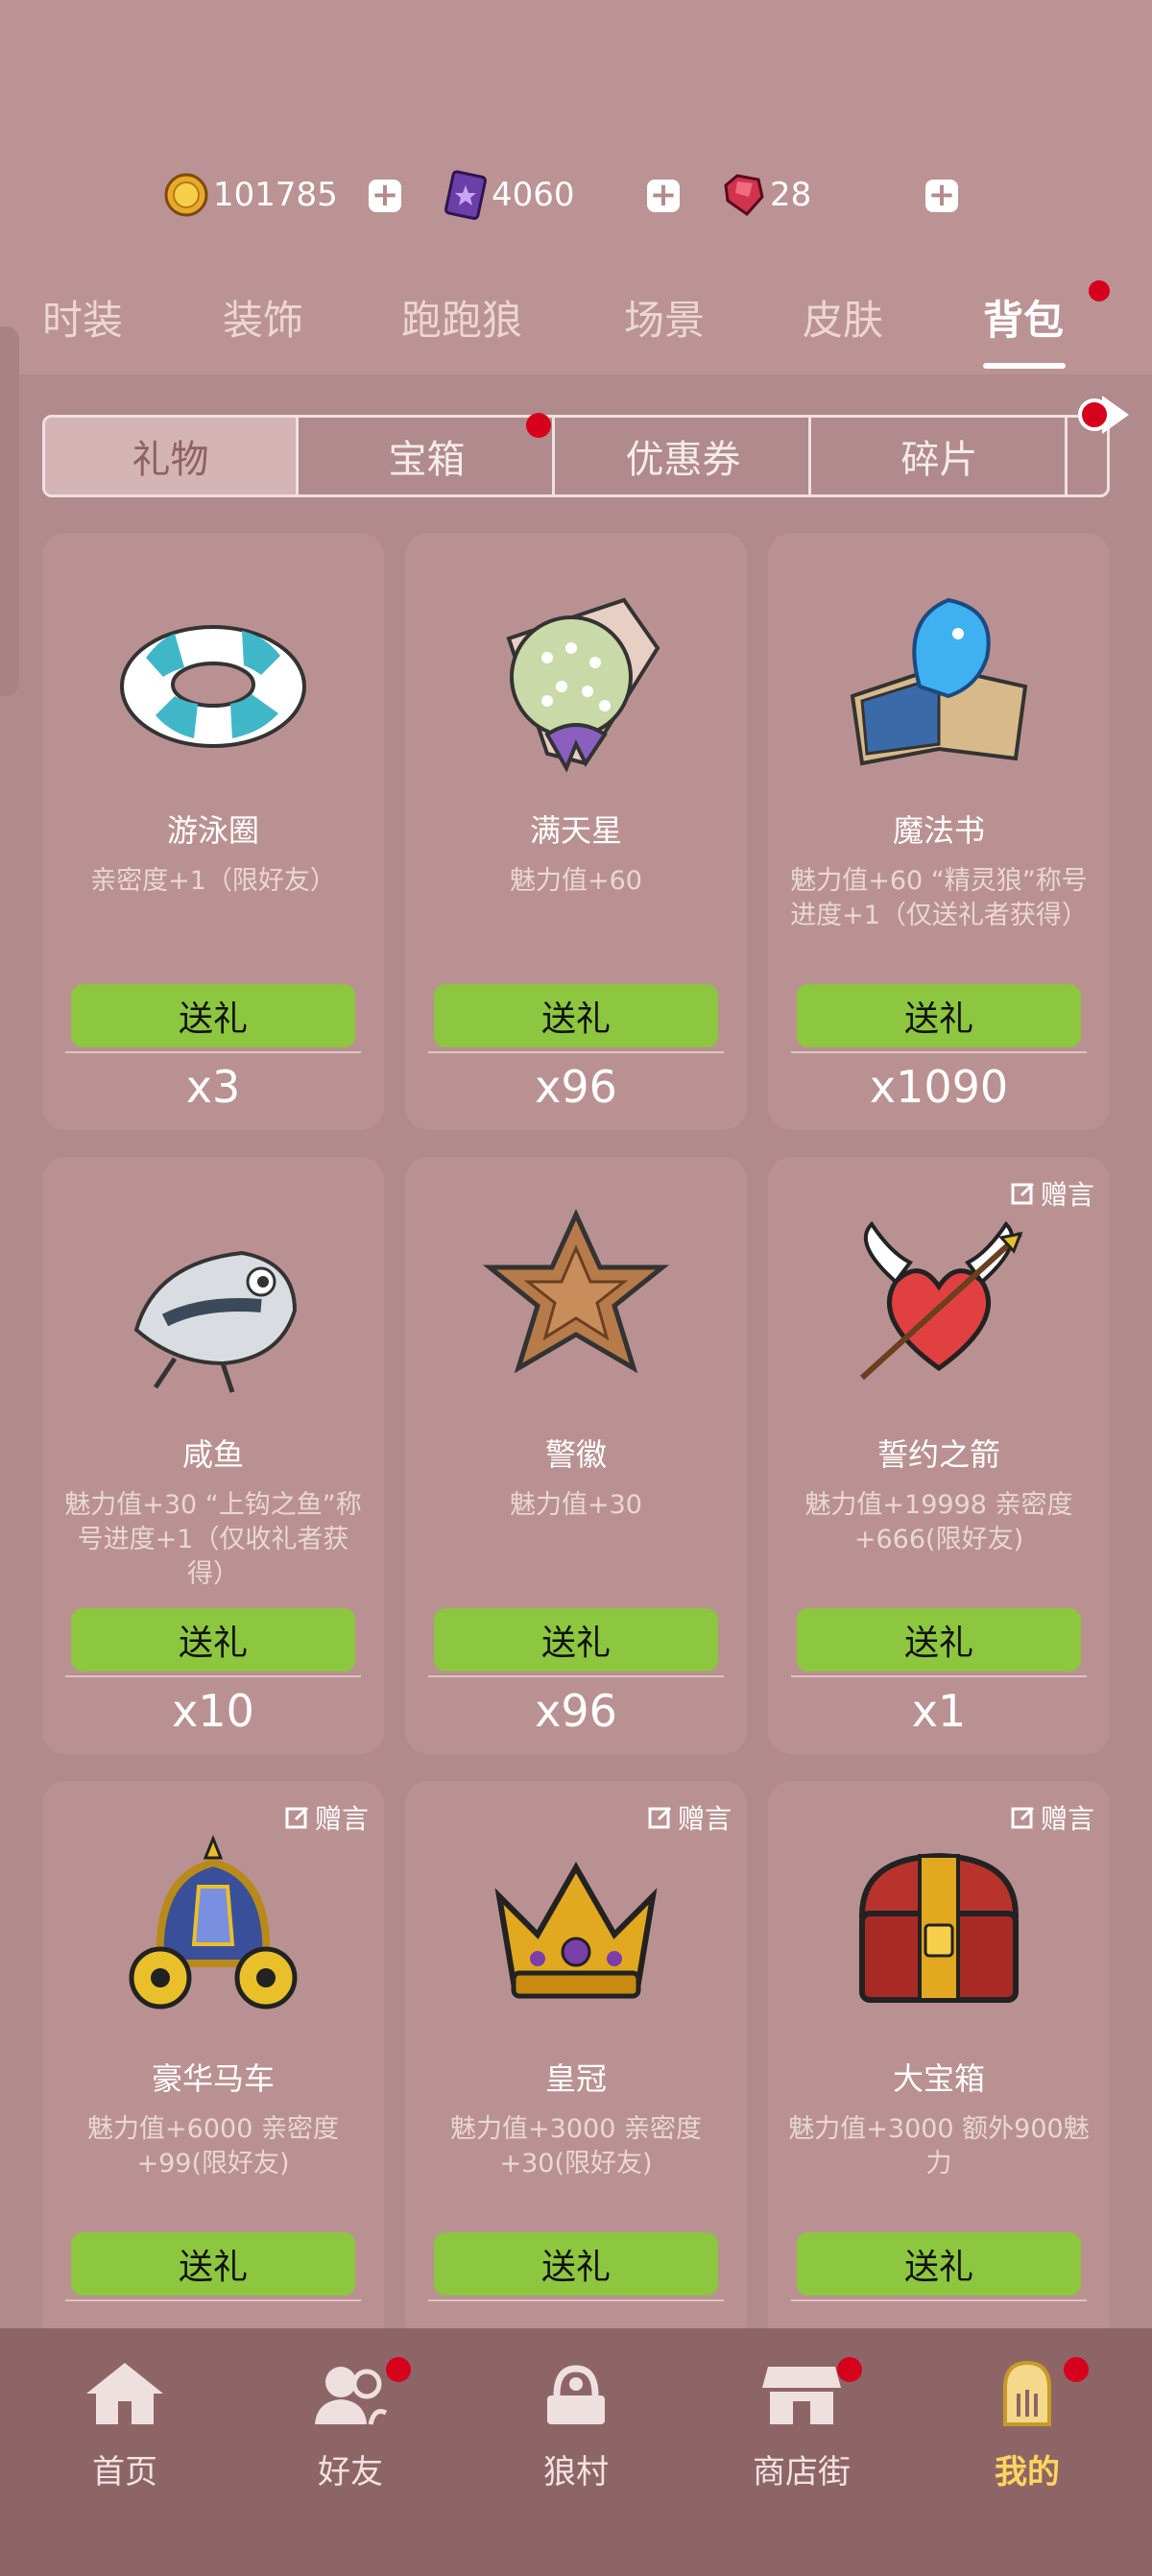 The image size is (1152, 2576). What do you see at coordinates (538, 425) in the screenshot?
I see `chest-tab-badge` at bounding box center [538, 425].